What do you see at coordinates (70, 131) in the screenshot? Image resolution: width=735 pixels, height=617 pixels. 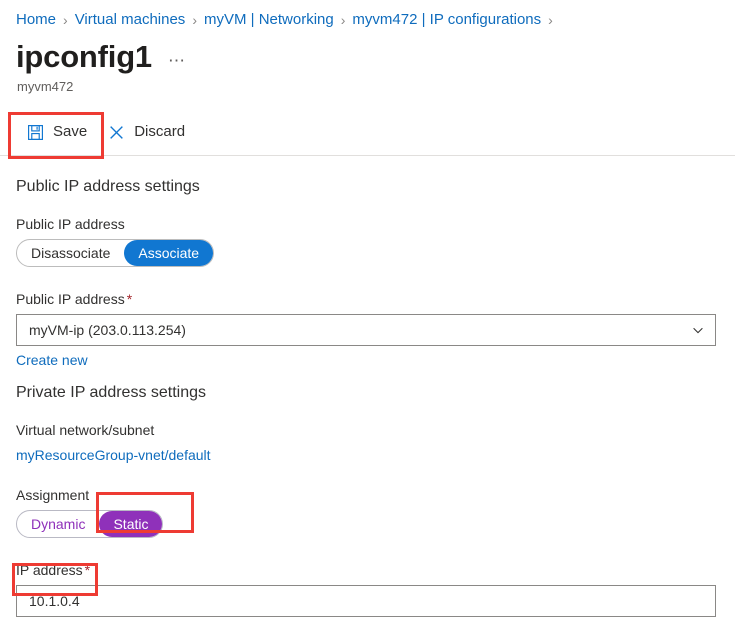 I see `save-button-label: Save` at bounding box center [70, 131].